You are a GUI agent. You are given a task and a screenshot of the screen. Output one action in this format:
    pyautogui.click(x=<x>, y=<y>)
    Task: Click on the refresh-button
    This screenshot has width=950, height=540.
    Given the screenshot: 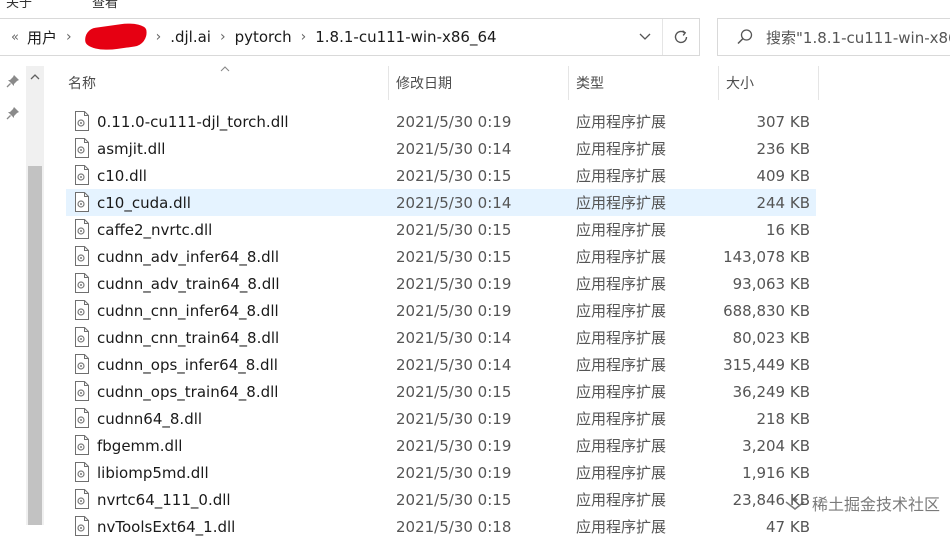 What is the action you would take?
    pyautogui.click(x=680, y=37)
    